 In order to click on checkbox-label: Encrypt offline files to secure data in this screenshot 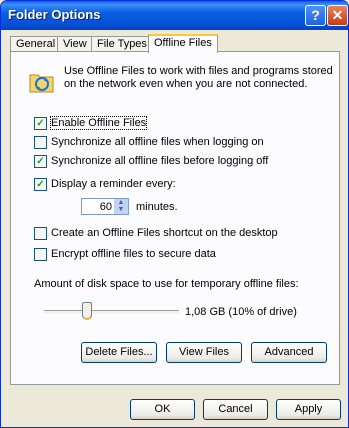, I will do `click(133, 254)`.